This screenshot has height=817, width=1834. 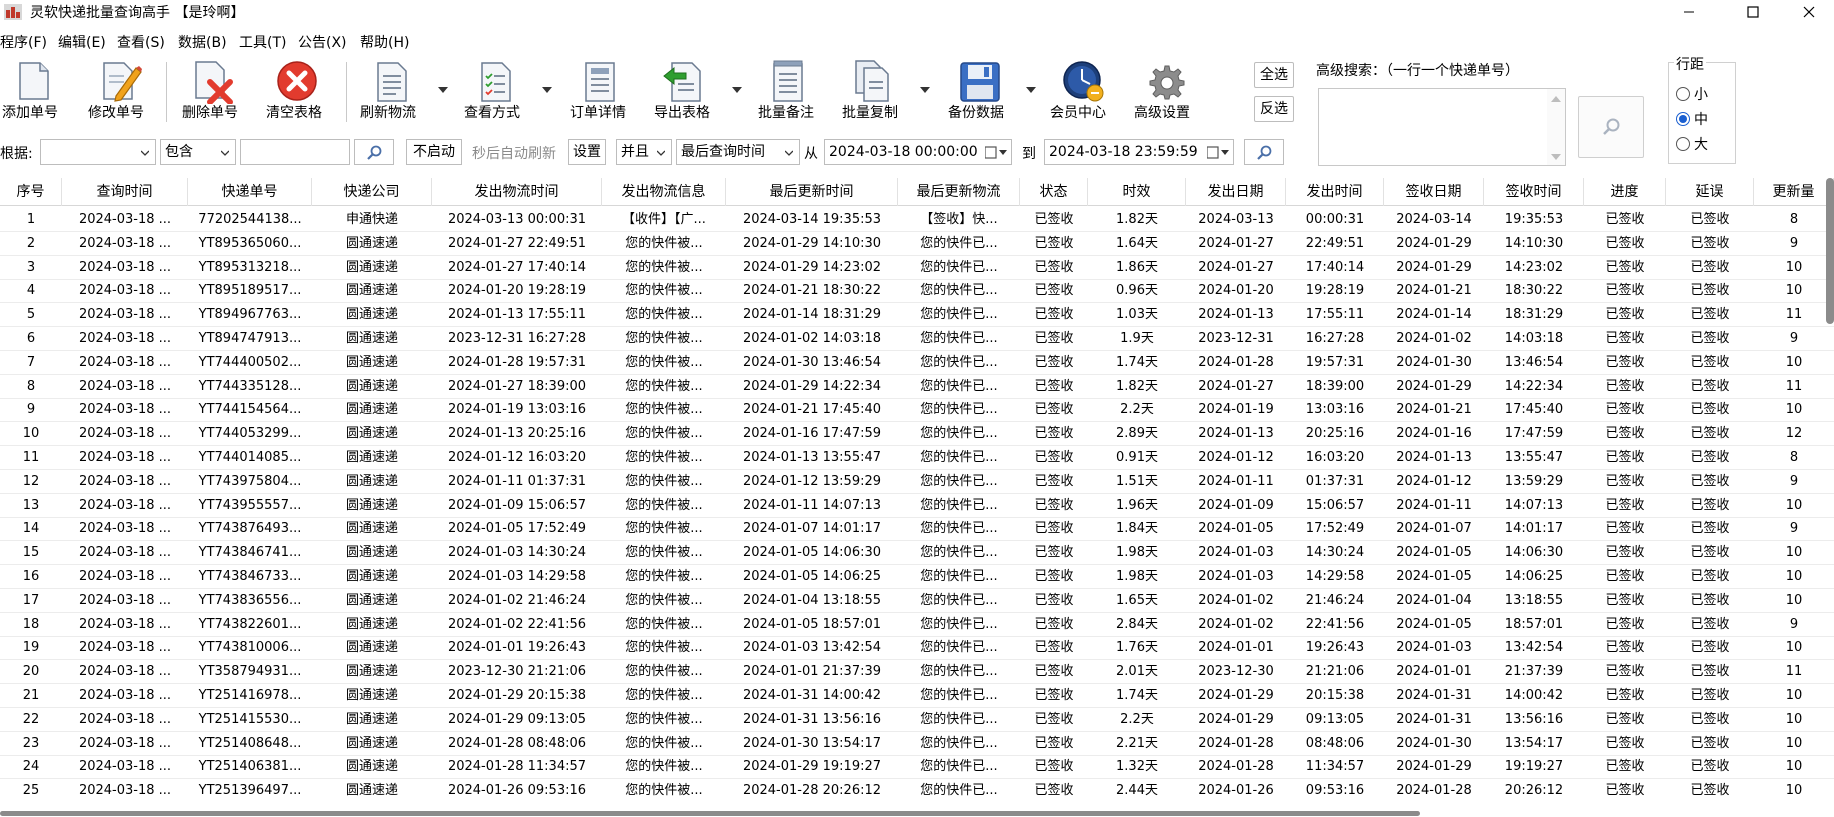 What do you see at coordinates (959, 192) in the screenshot?
I see `header-col-last-update-info: 最后更新物流` at bounding box center [959, 192].